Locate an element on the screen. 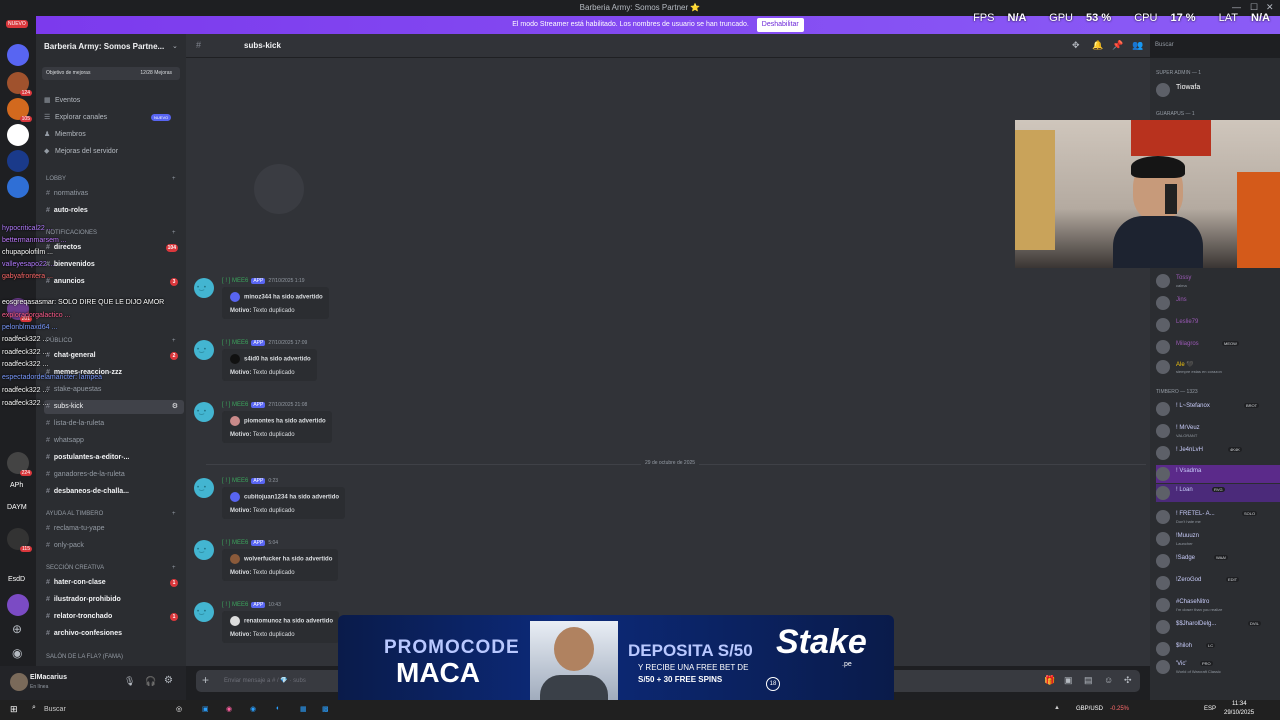 The height and width of the screenshot is (720, 1280). category-notificaciones: NOTIFICACIONES + is located at coordinates (111, 233).